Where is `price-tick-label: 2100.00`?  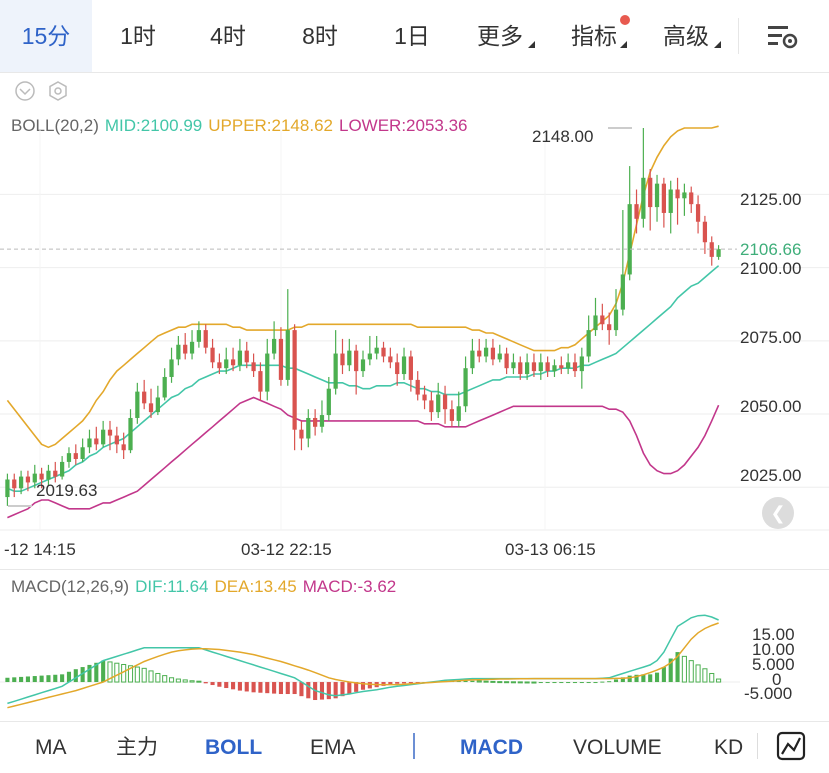 price-tick-label: 2100.00 is located at coordinates (771, 268).